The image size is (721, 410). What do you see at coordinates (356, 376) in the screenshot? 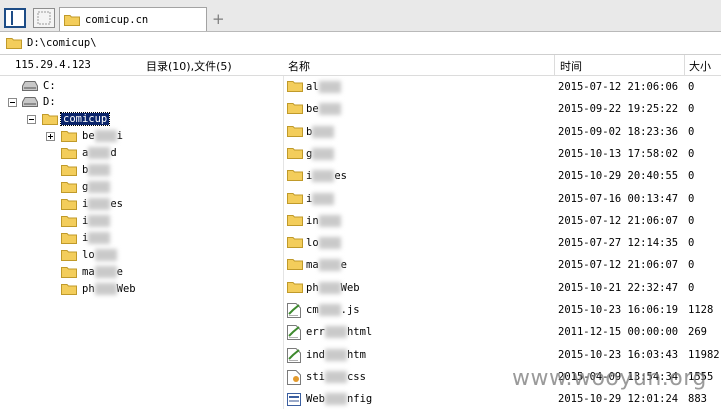
I see `name-visible-end: css` at bounding box center [356, 376].